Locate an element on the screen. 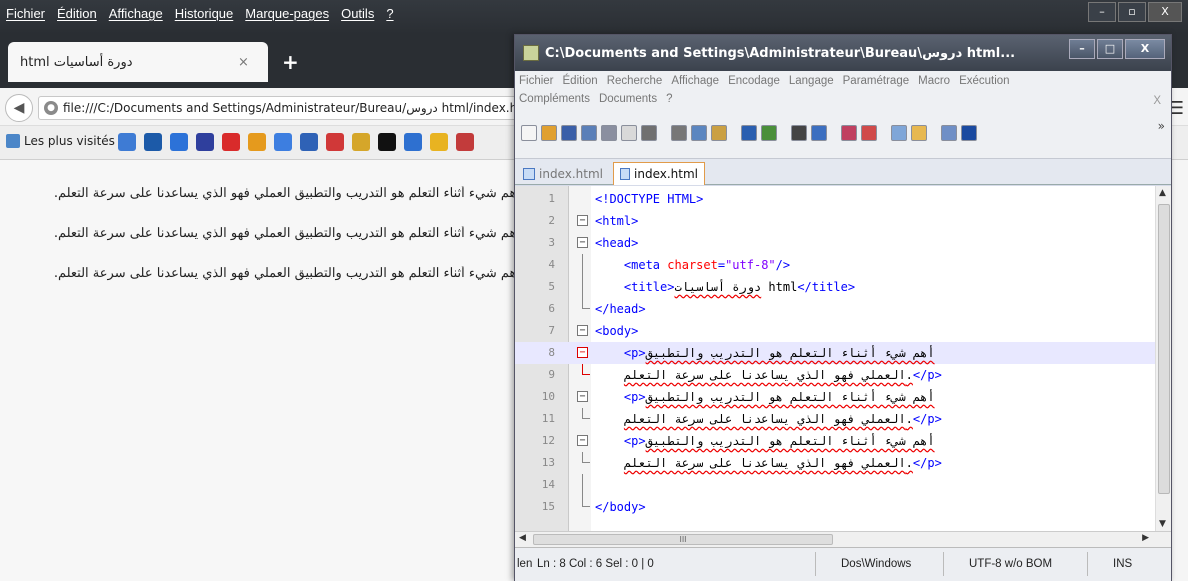 The image size is (1188, 581). npp-menu-item: Paramétrage is located at coordinates (876, 81).